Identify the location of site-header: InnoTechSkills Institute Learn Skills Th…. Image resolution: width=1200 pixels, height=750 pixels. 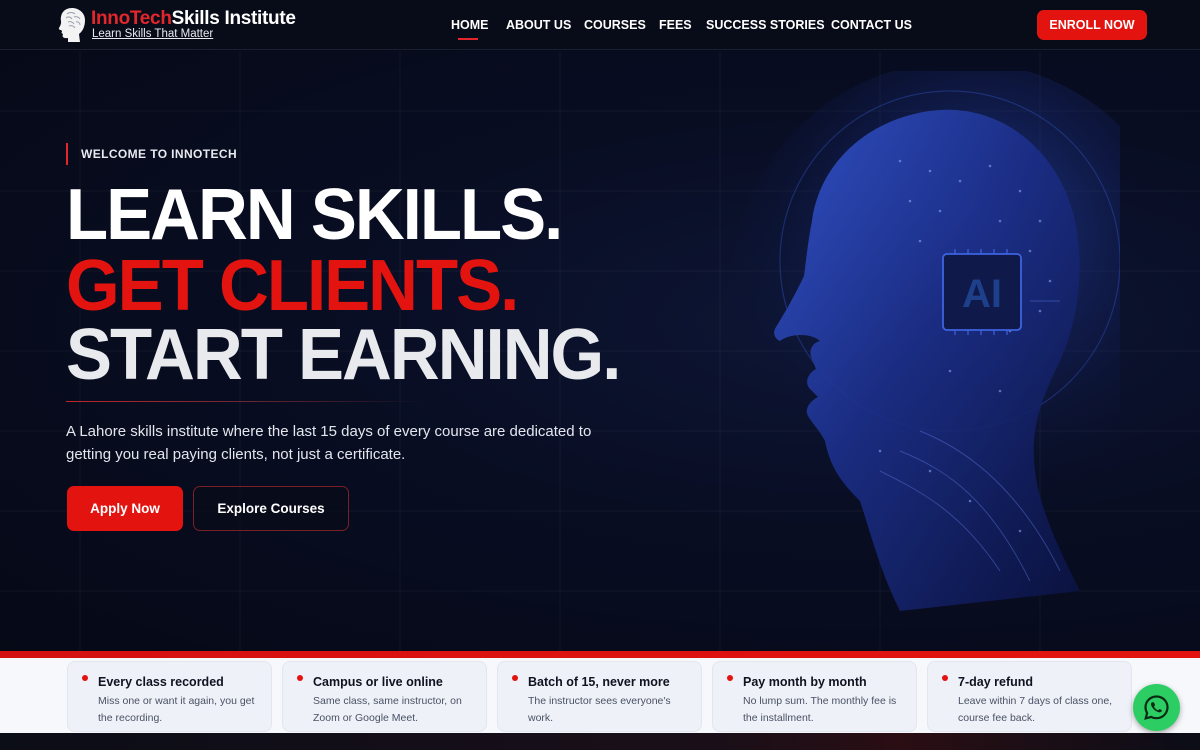
(600, 25).